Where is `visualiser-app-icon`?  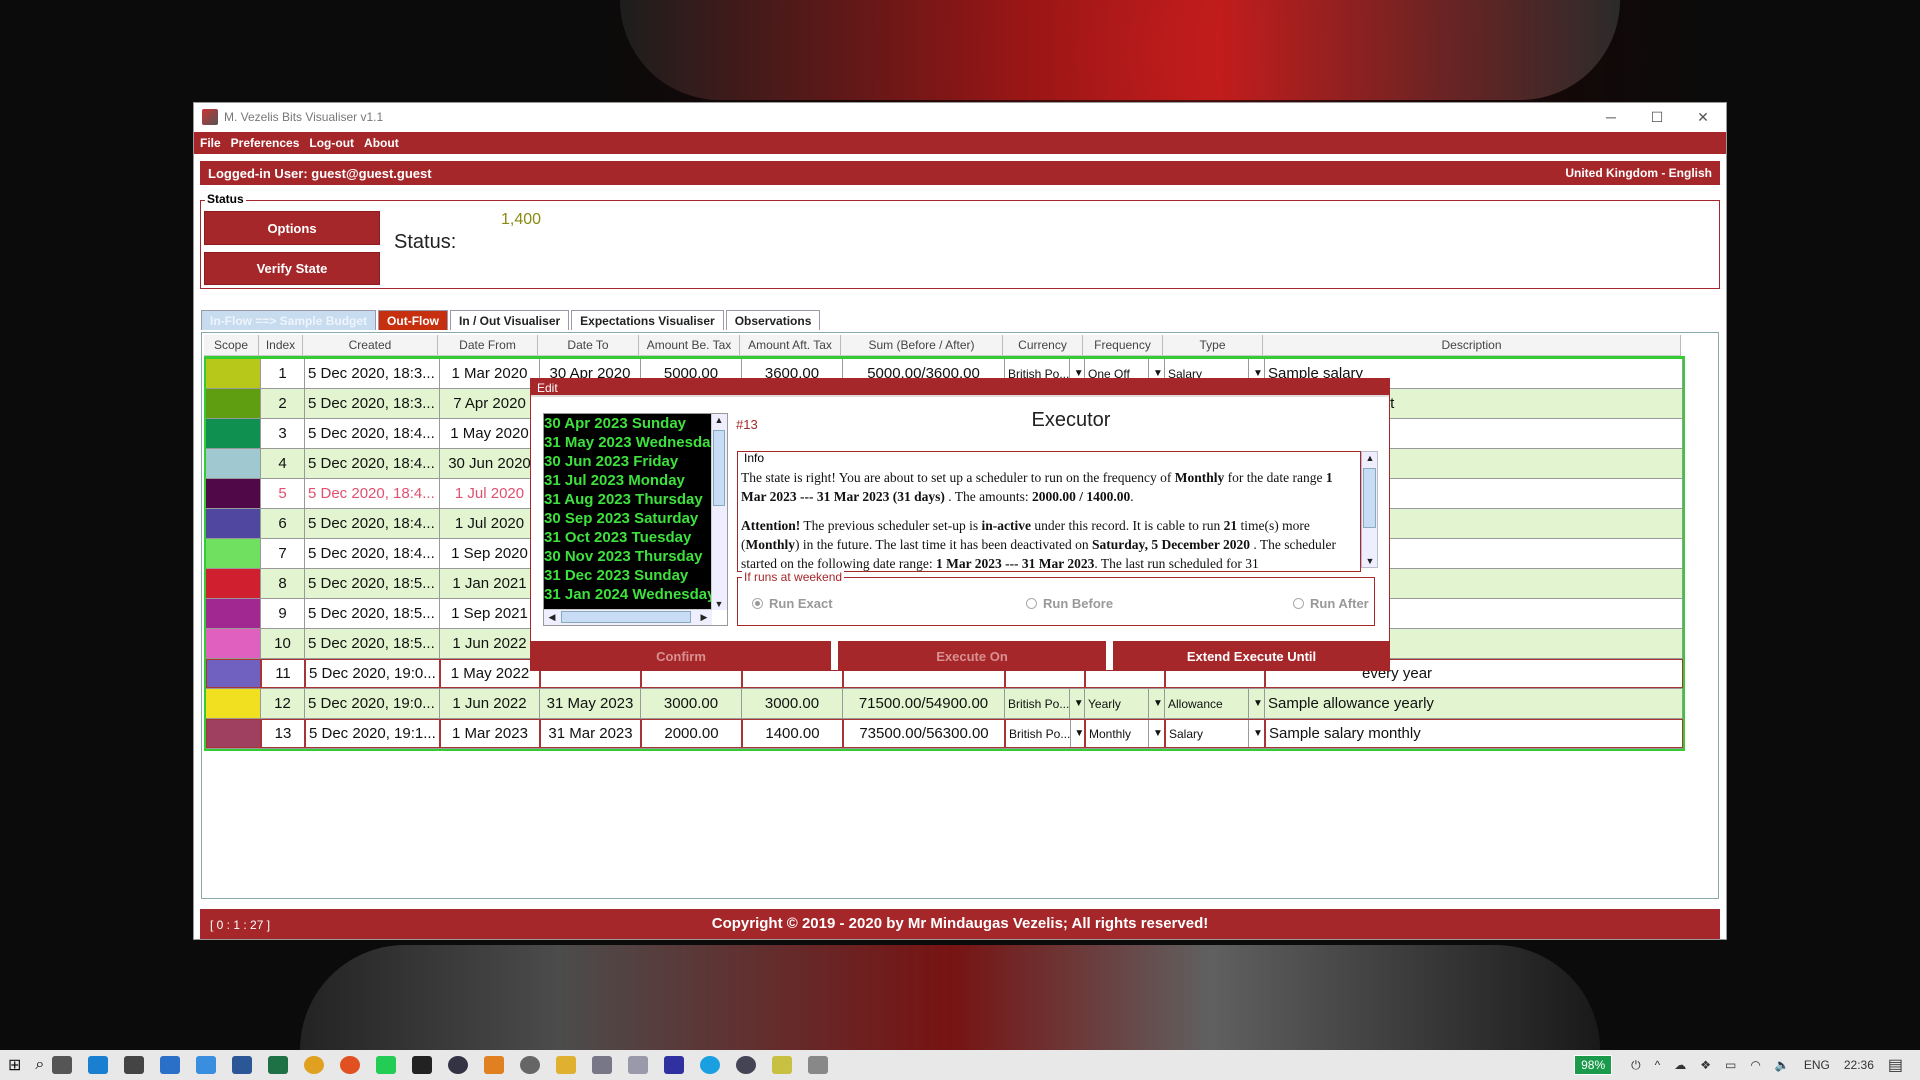 visualiser-app-icon is located at coordinates (818, 1065).